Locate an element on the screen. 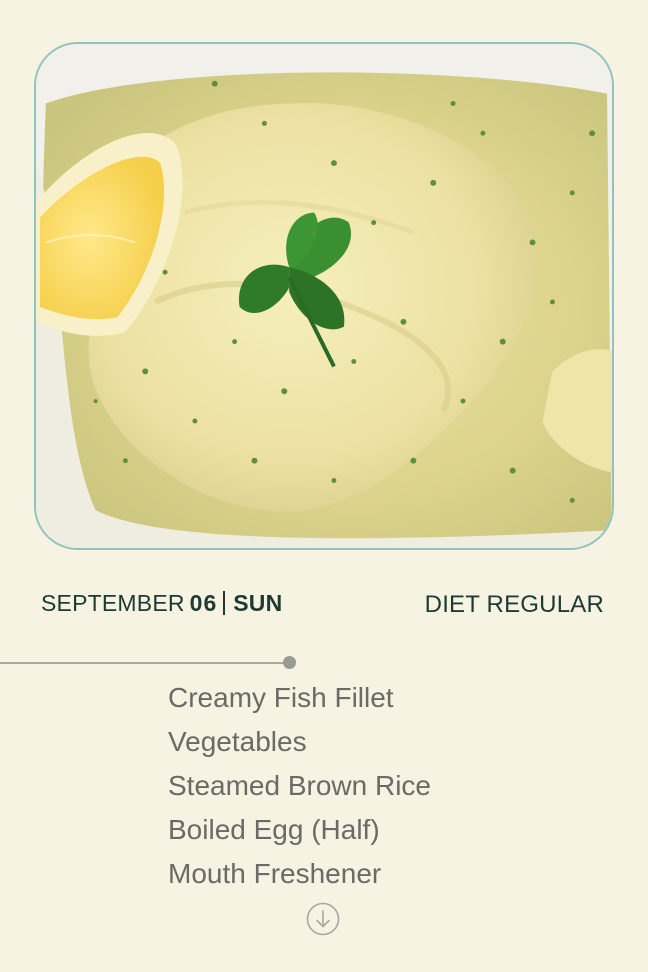  arrow-down-circle-icon is located at coordinates (323, 919).